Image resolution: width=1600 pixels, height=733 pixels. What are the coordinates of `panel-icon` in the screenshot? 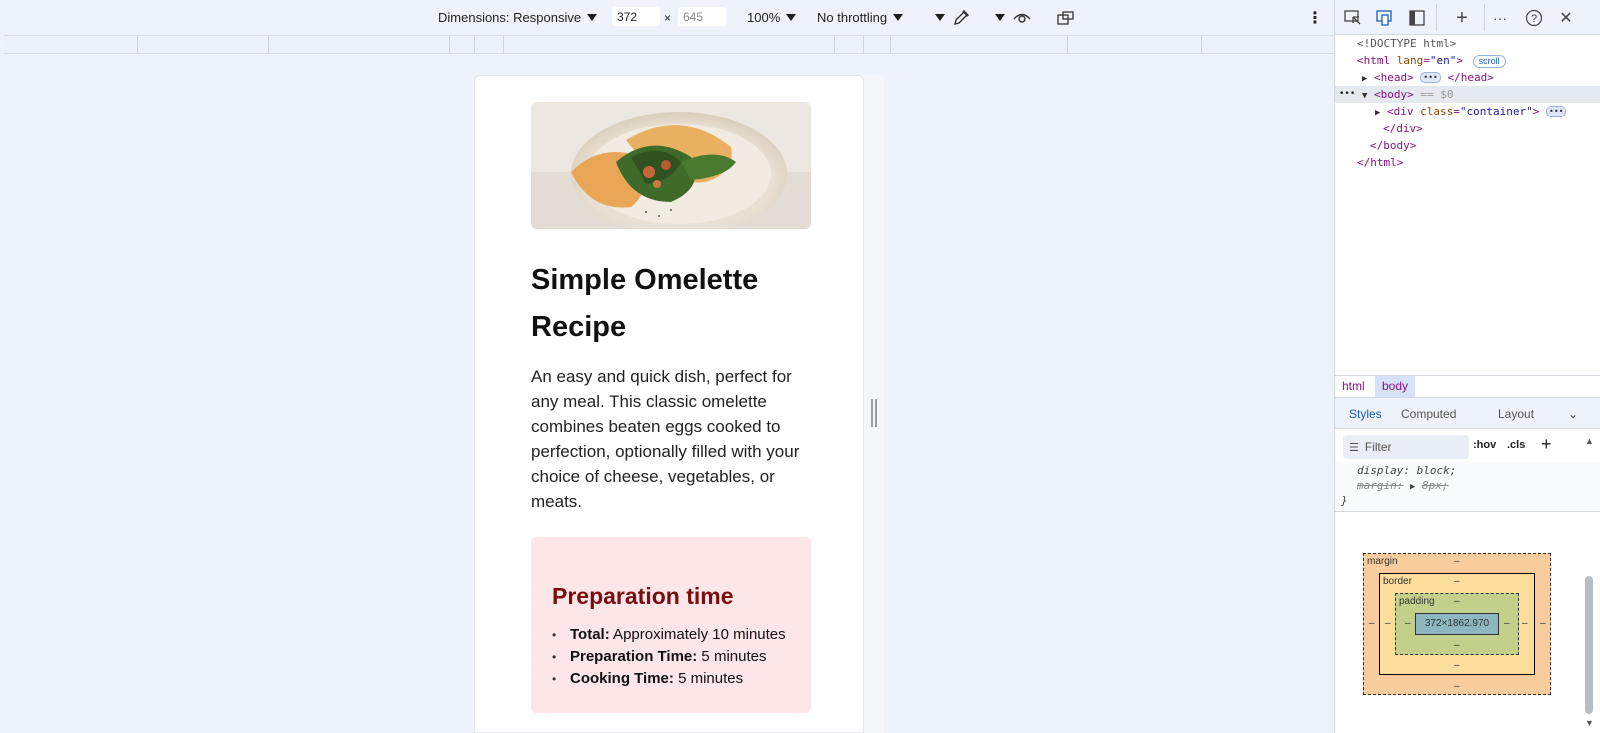 It's located at (1417, 18).